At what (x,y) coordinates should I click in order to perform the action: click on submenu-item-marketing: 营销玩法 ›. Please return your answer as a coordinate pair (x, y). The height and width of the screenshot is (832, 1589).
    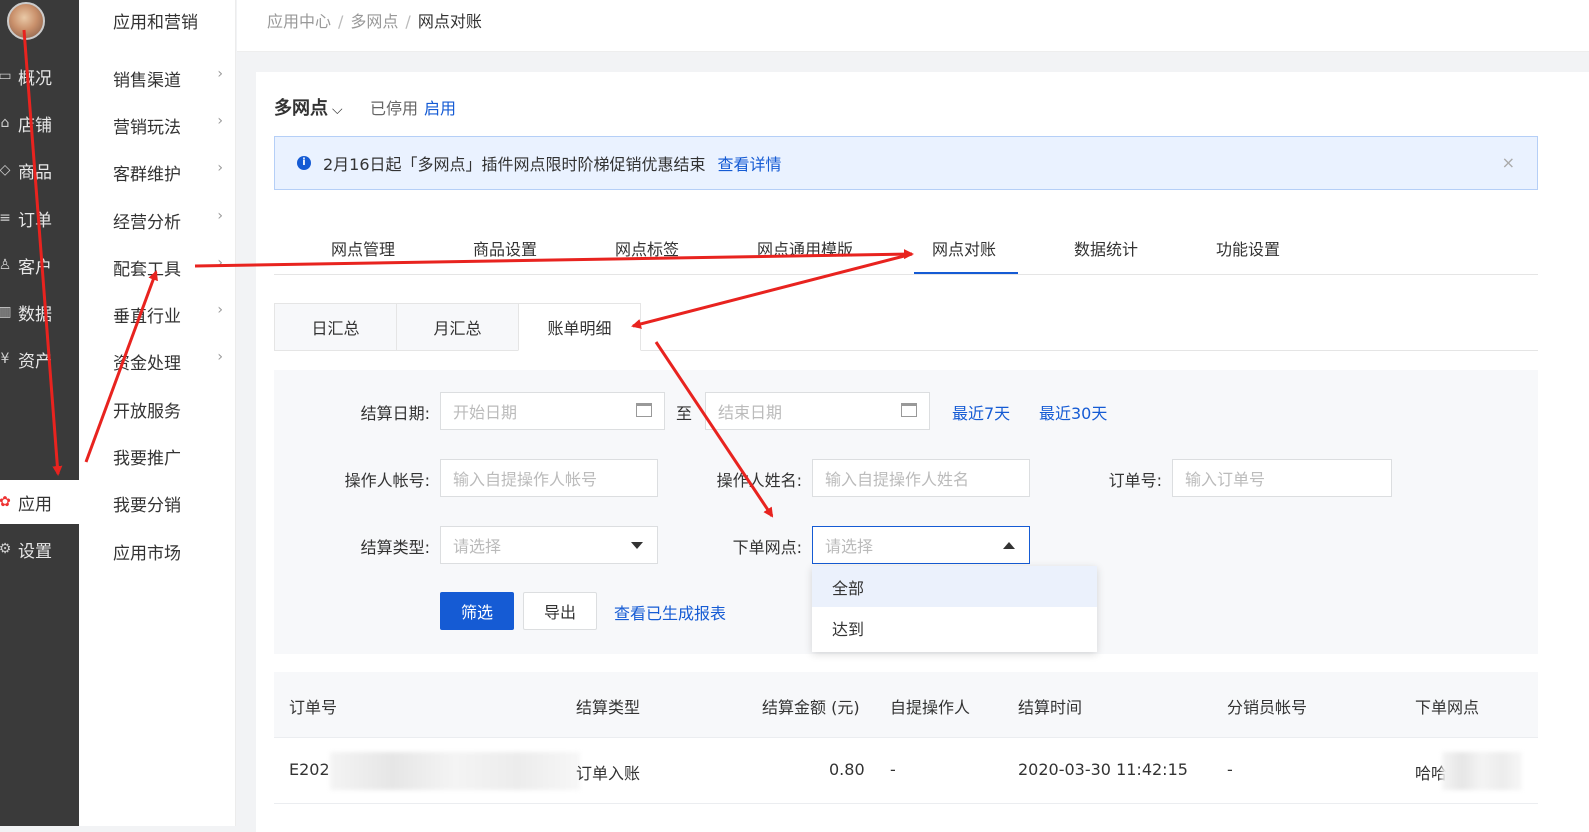
    Looking at the image, I should click on (168, 125).